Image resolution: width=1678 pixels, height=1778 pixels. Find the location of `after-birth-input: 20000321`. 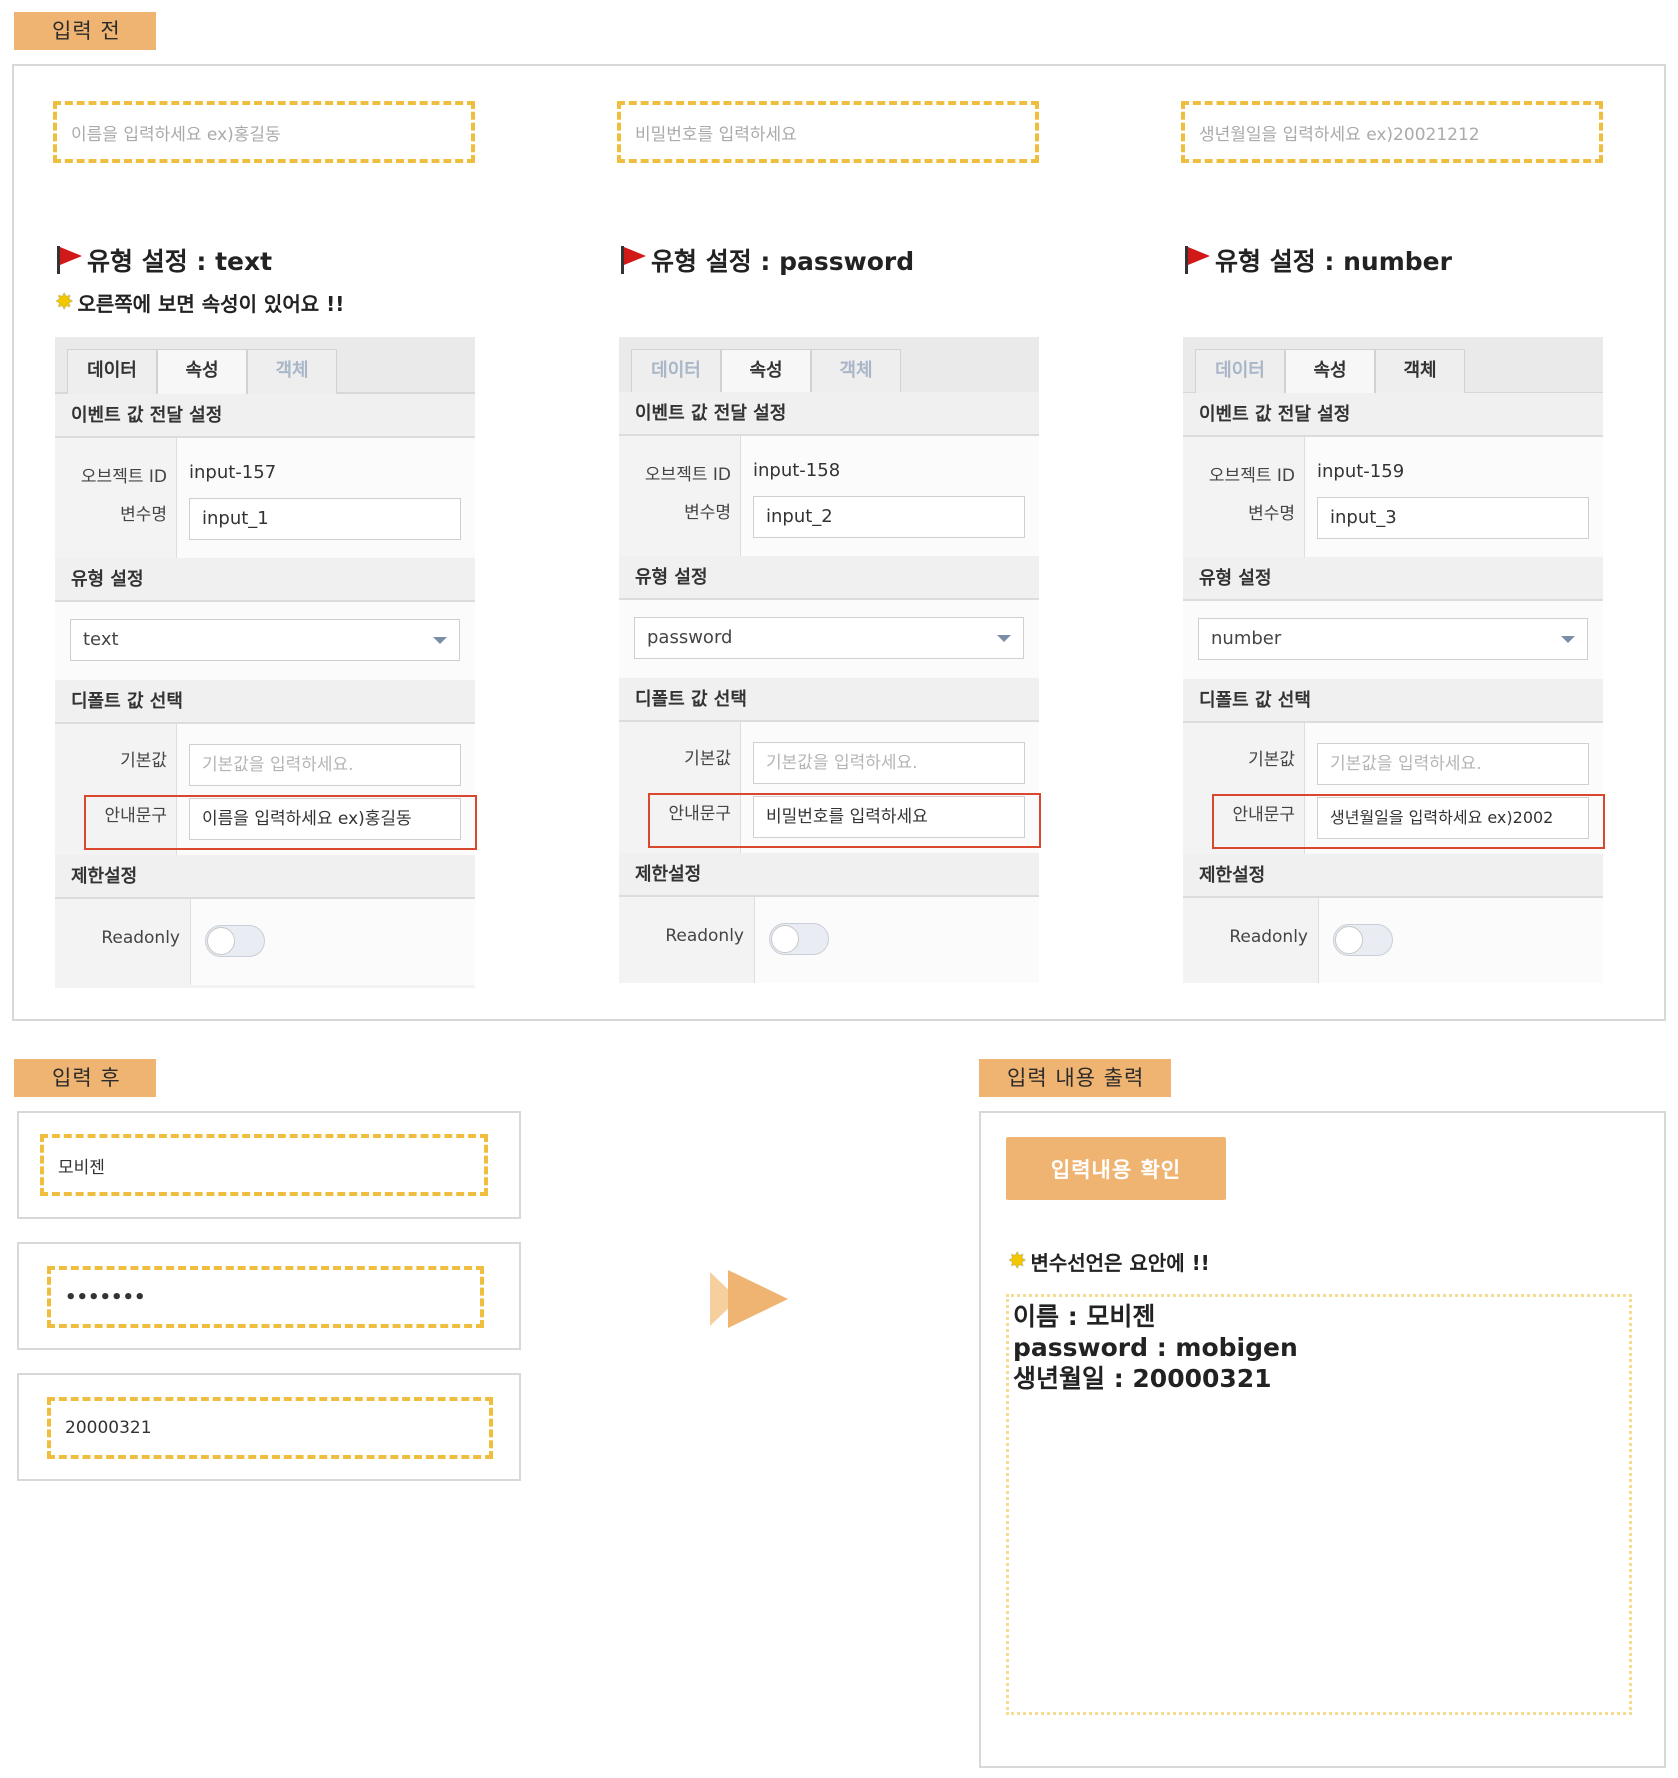

after-birth-input: 20000321 is located at coordinates (270, 1428).